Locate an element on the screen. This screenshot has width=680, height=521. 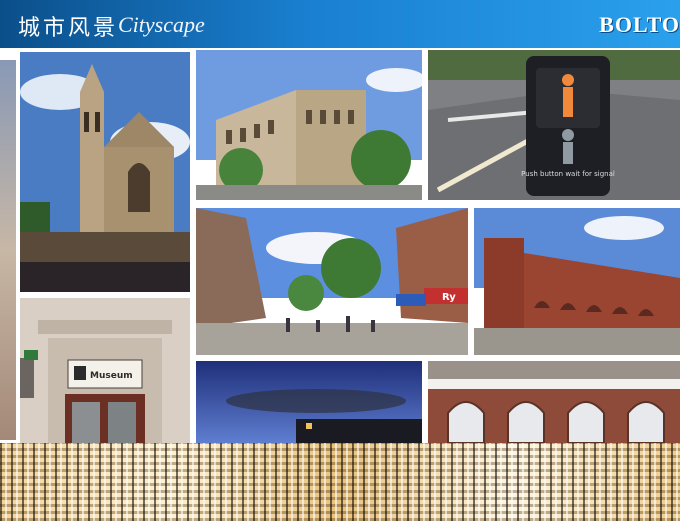
photo-town-hall is located at coordinates (309, 125).